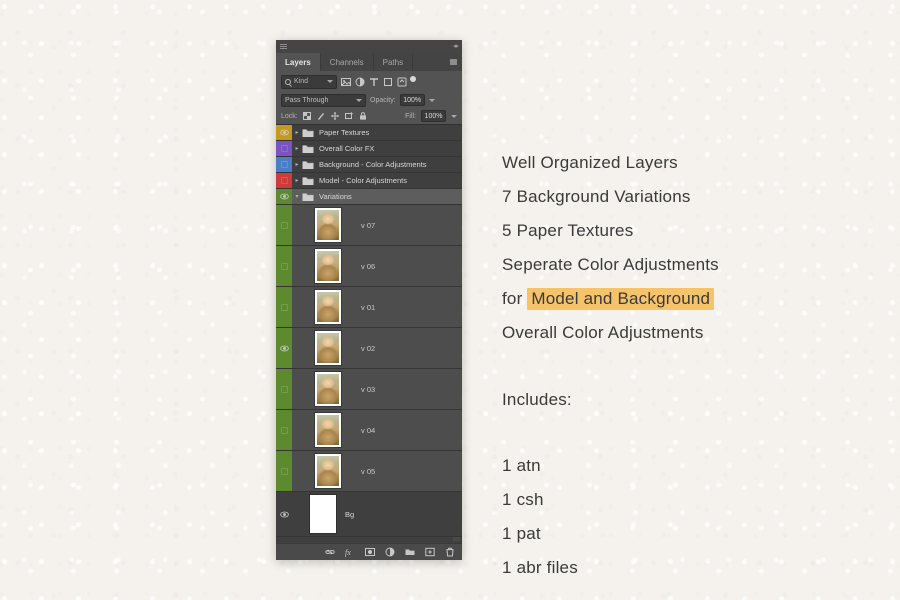 The image size is (900, 600). Describe the element at coordinates (454, 116) in the screenshot. I see `fill-chevron-down-icon` at that location.